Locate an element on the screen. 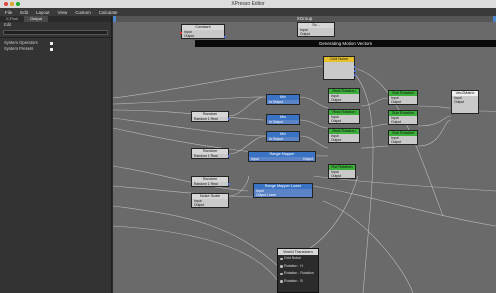 This screenshot has width=496, height=293. window-titlebar: XPresso Editor is located at coordinates (248, 4).